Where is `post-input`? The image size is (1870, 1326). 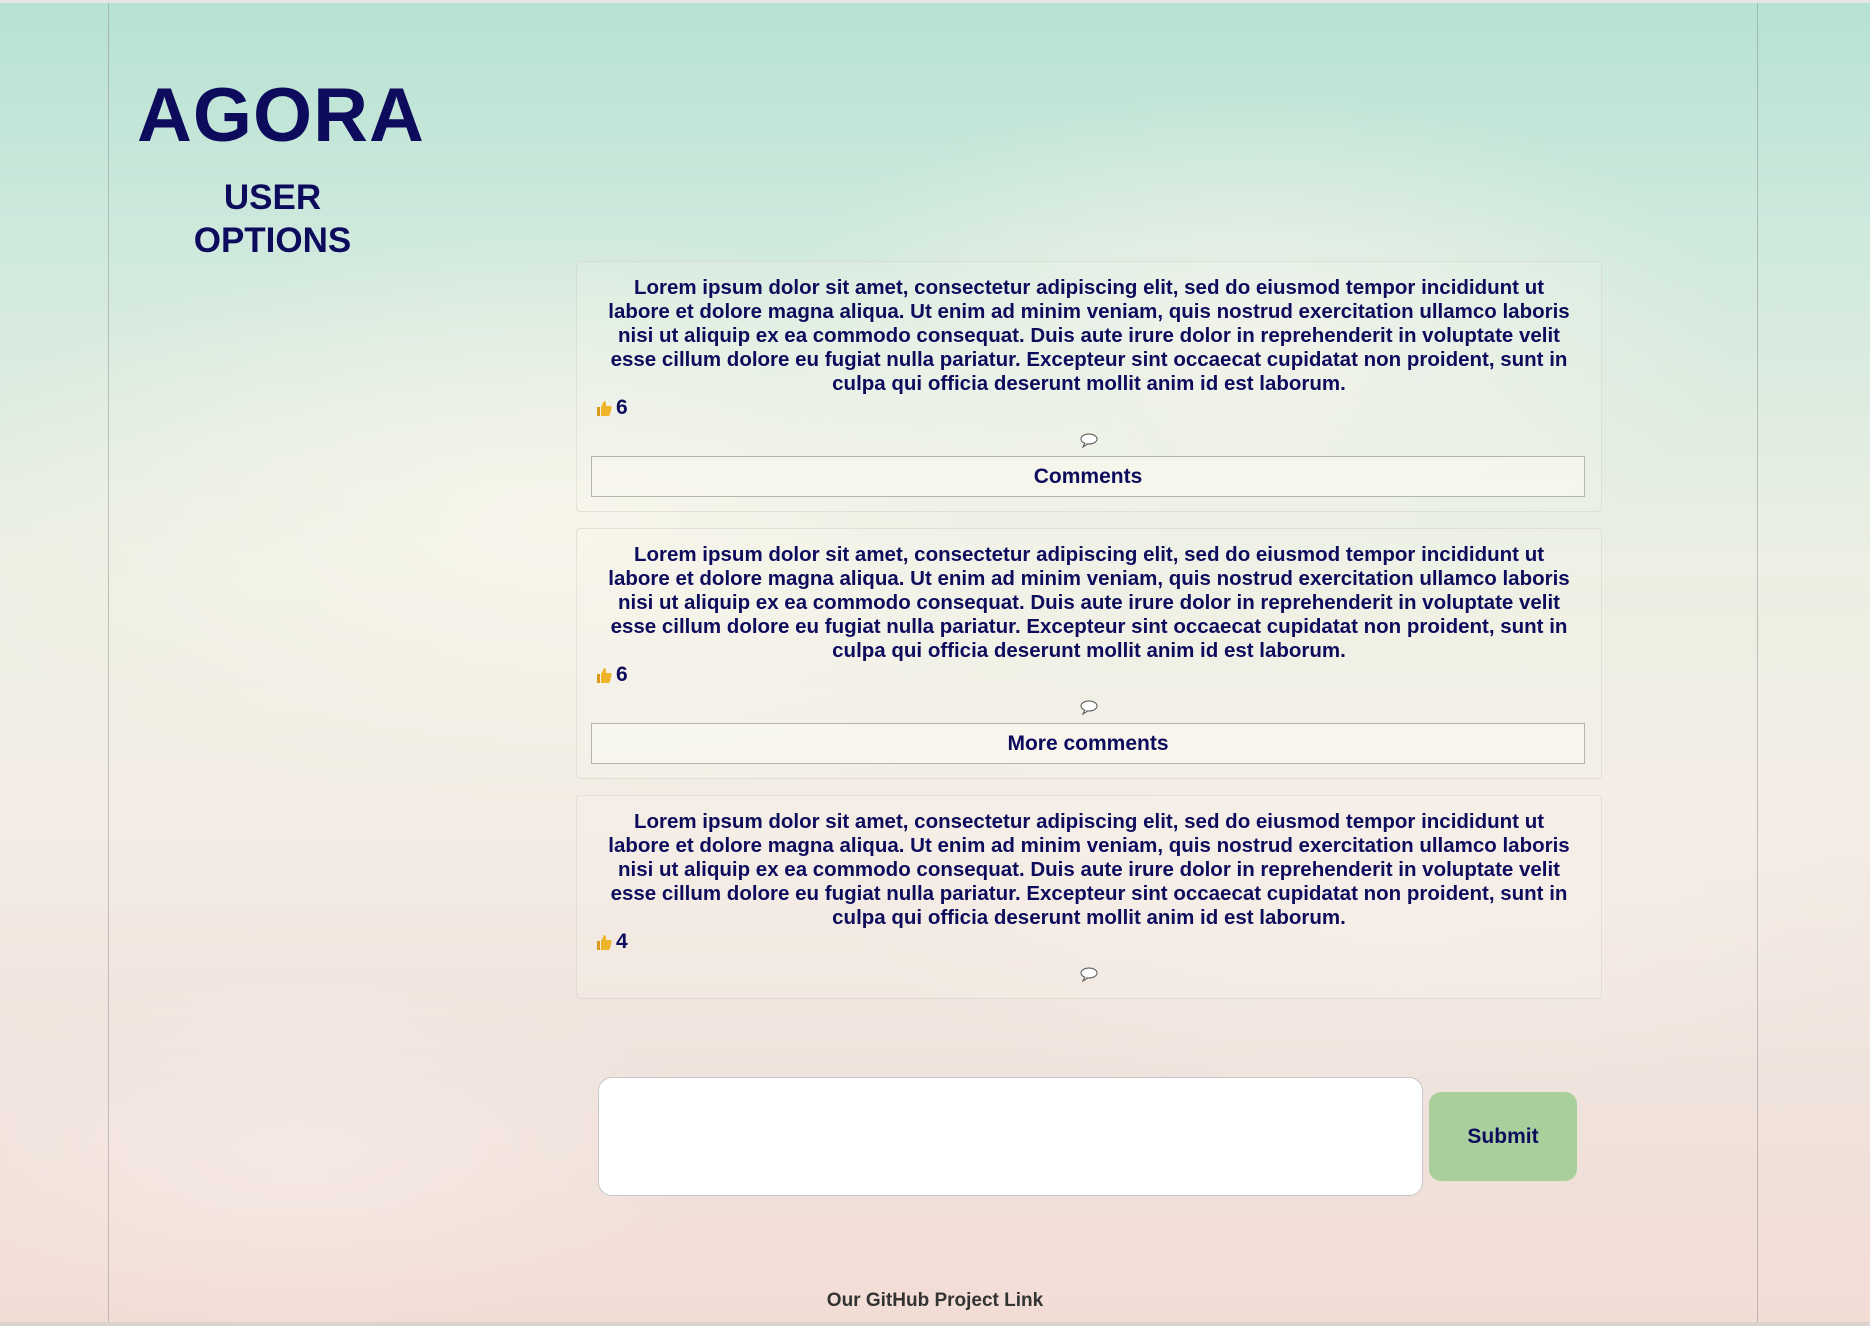 post-input is located at coordinates (1010, 1136).